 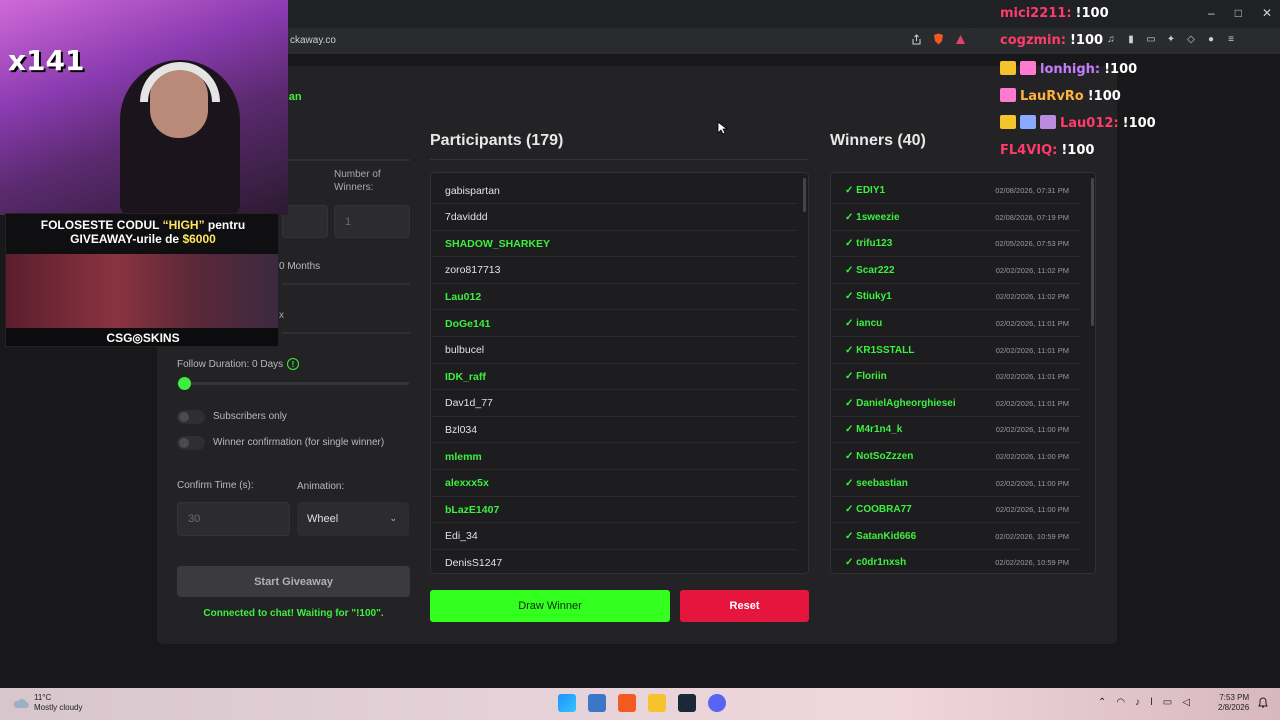 I want to click on share-icon, so click(x=916, y=39).